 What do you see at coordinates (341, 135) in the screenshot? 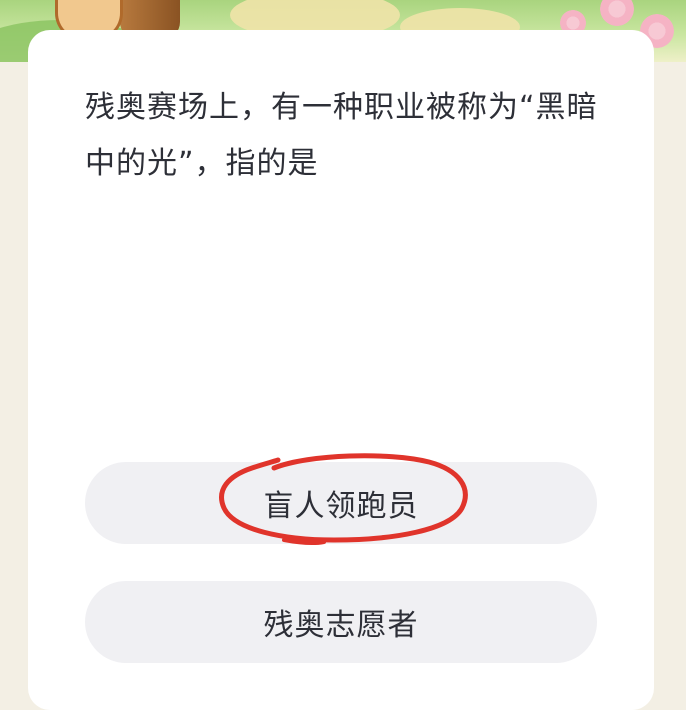
I see `quiz-question: 残奥赛场上，有一种职业被称为“黑暗中的光”，指的是` at bounding box center [341, 135].